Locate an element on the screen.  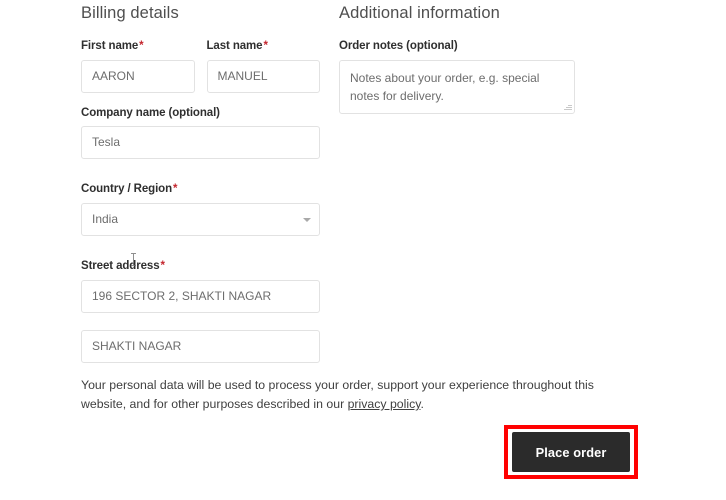
country-field-group: Country / Region* India is located at coordinates (200, 210).